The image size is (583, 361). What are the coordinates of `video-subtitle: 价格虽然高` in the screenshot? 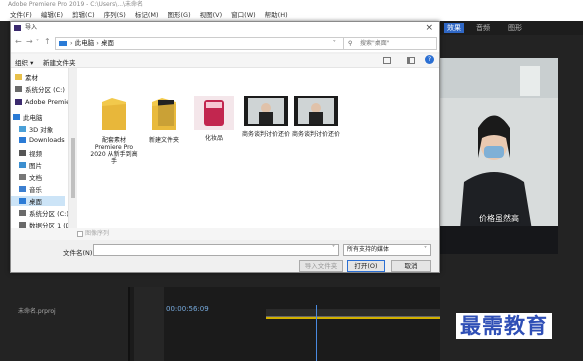 It's located at (499, 218).